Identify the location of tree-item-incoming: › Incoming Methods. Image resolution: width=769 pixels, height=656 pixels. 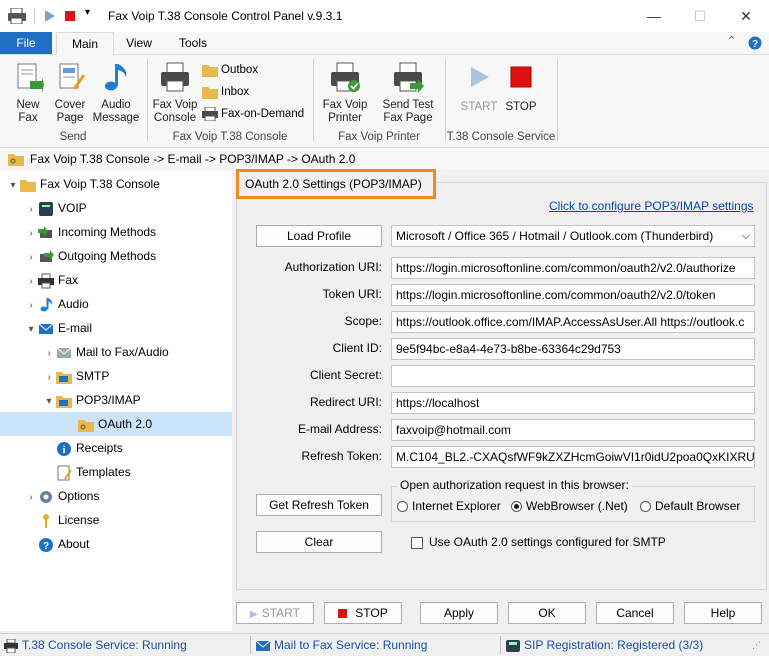
(128, 232).